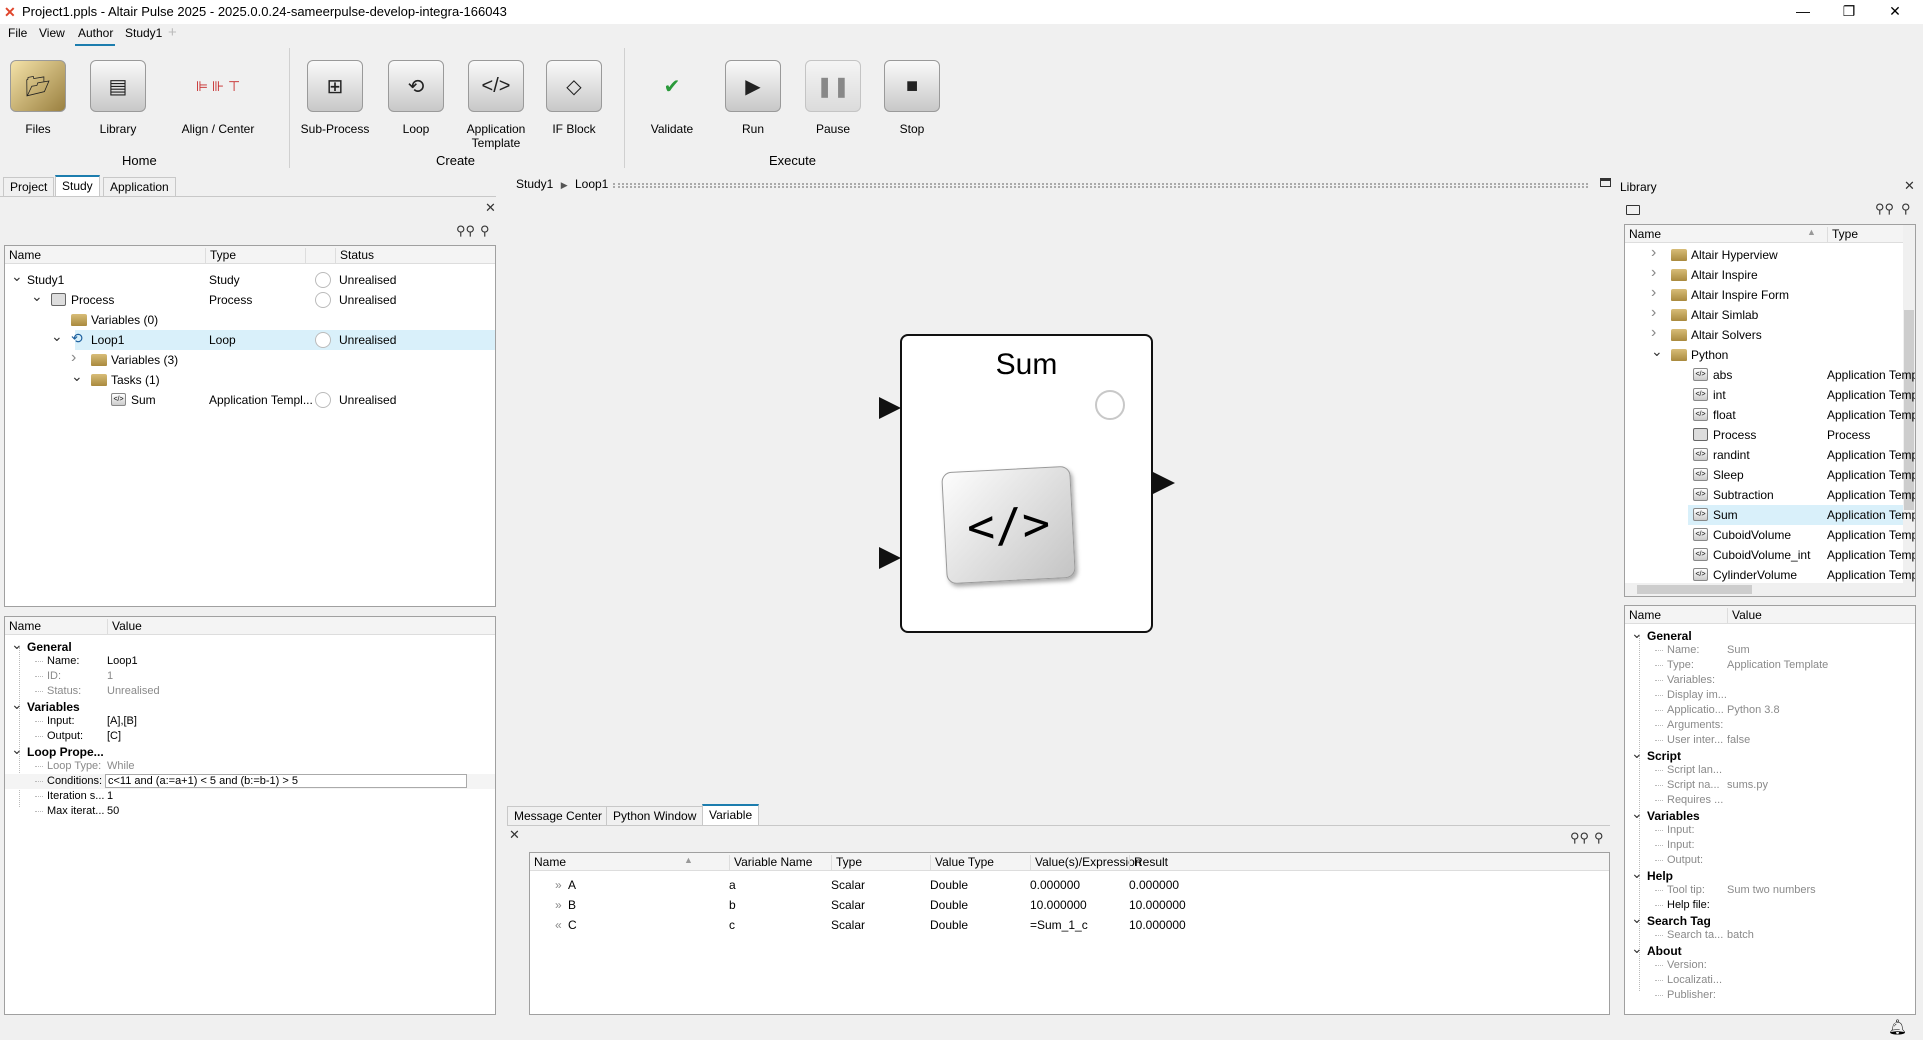 The image size is (1923, 1040). What do you see at coordinates (890, 408) in the screenshot?
I see `input-port-a` at bounding box center [890, 408].